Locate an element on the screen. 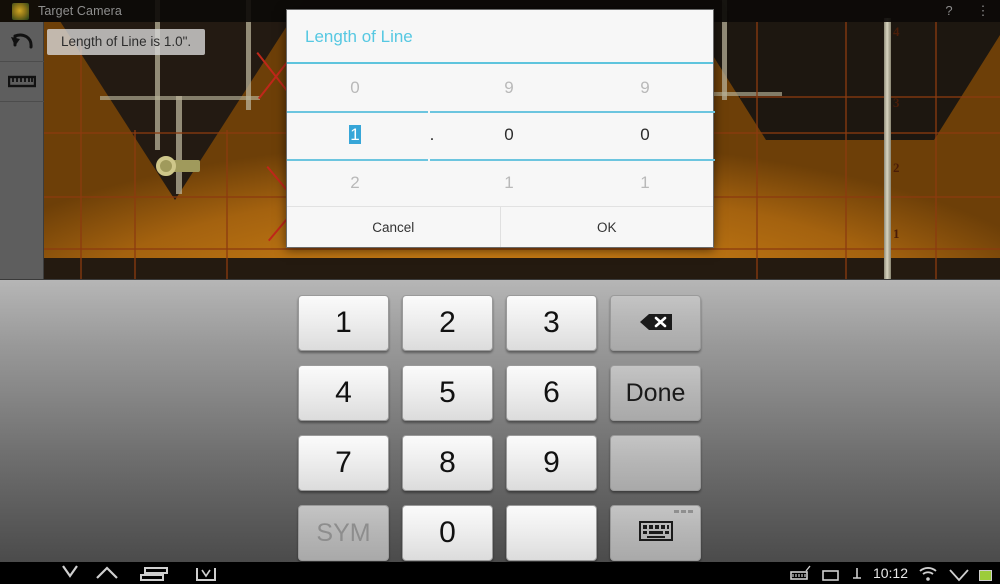 Image resolution: width=1000 pixels, height=584 pixels. key-8: 8 is located at coordinates (447, 463).